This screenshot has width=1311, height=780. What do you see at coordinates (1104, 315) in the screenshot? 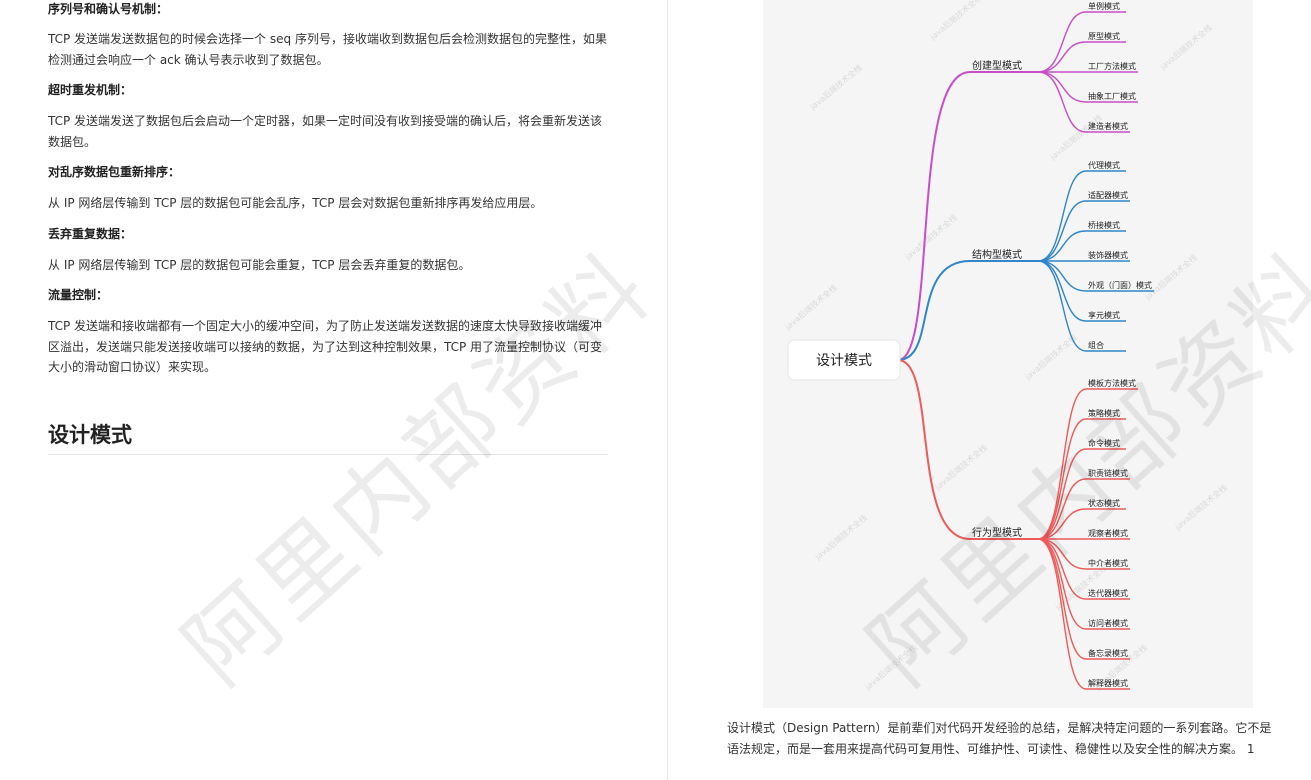
I see `mindmap-leaf-label: 享元模式` at bounding box center [1104, 315].